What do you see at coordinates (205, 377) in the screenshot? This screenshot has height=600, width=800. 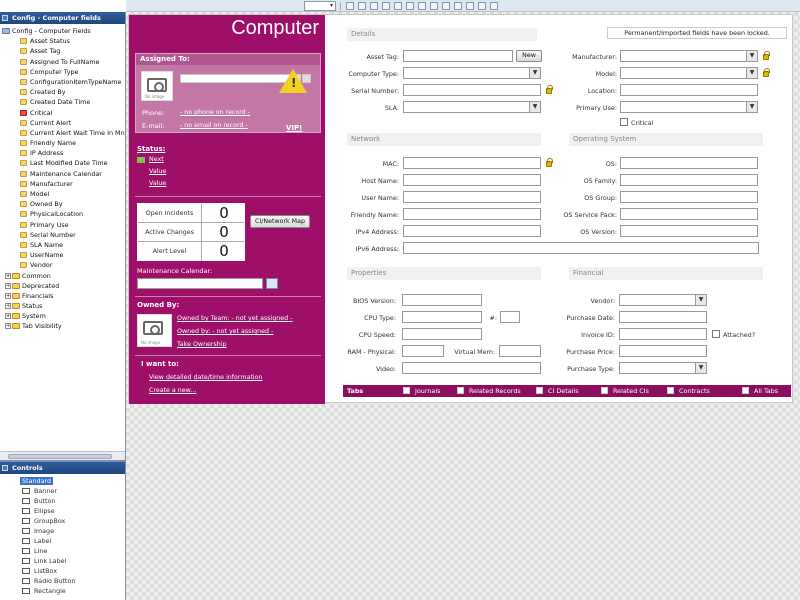 I see `view-datetime-link: View detailed date/time information` at bounding box center [205, 377].